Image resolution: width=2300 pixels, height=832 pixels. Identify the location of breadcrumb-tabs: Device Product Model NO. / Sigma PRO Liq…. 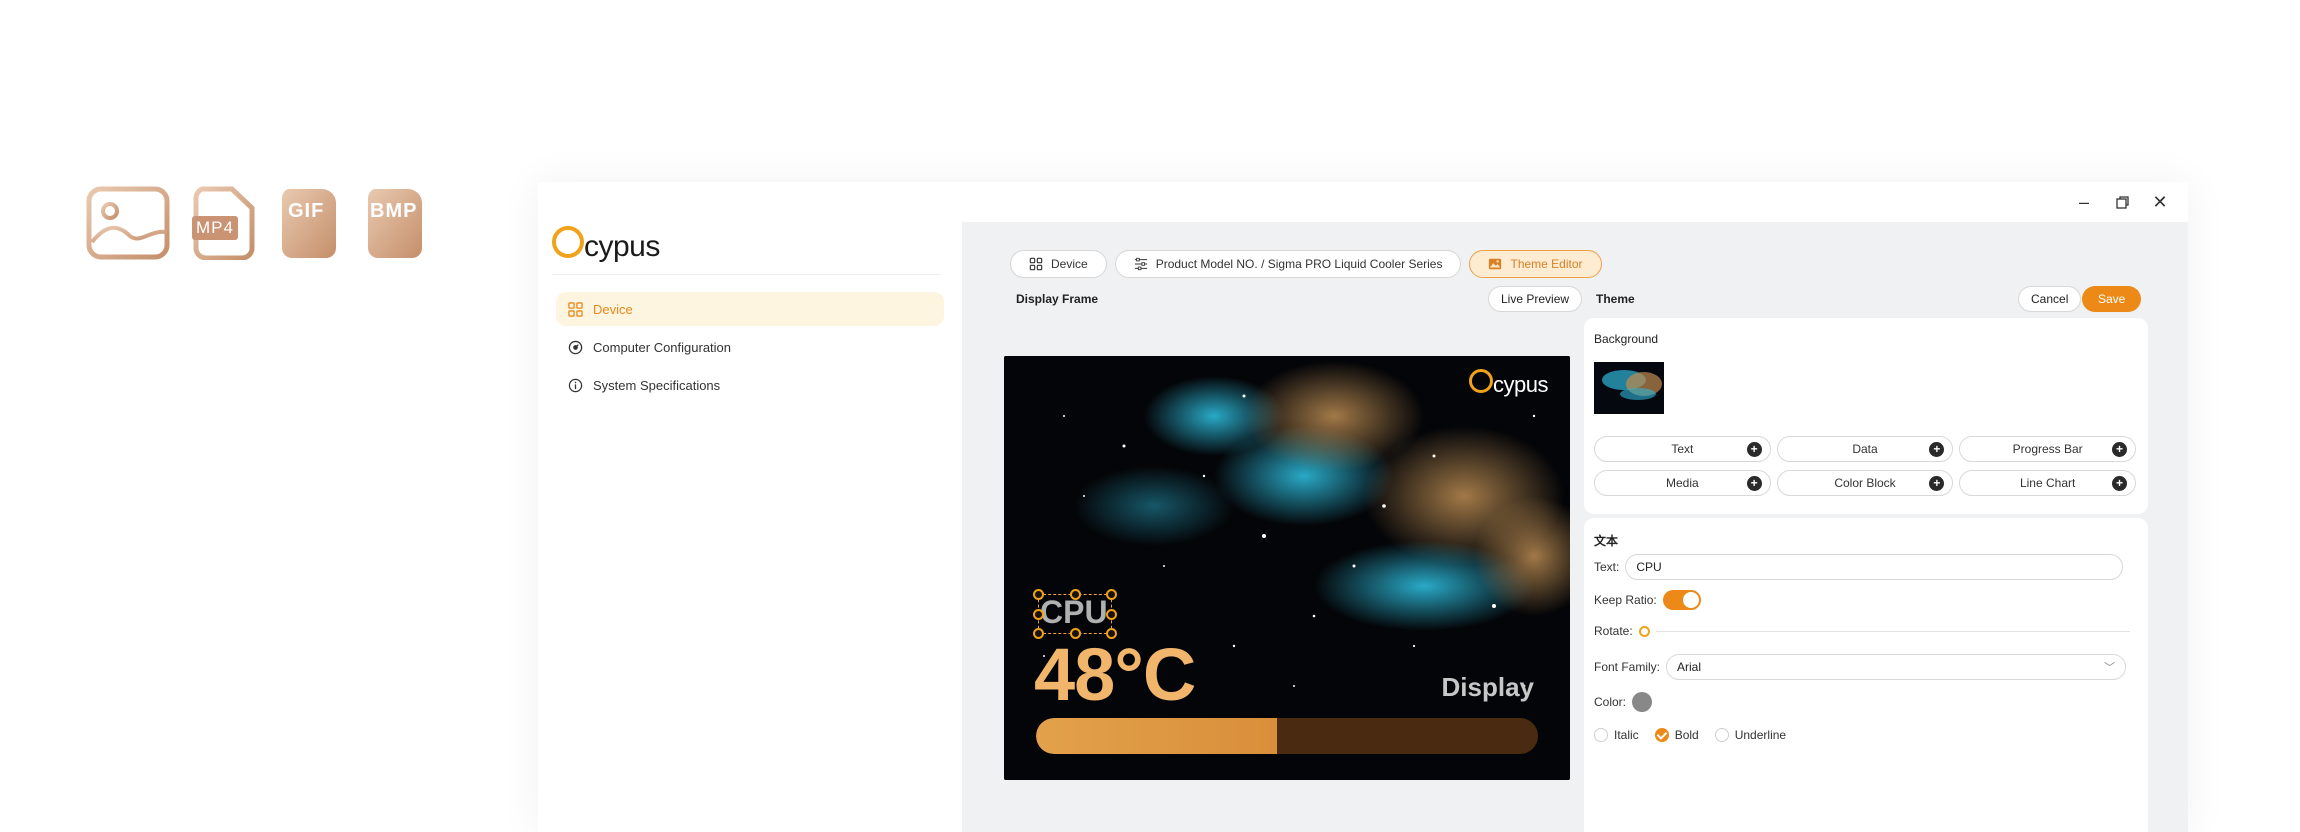
(1306, 264).